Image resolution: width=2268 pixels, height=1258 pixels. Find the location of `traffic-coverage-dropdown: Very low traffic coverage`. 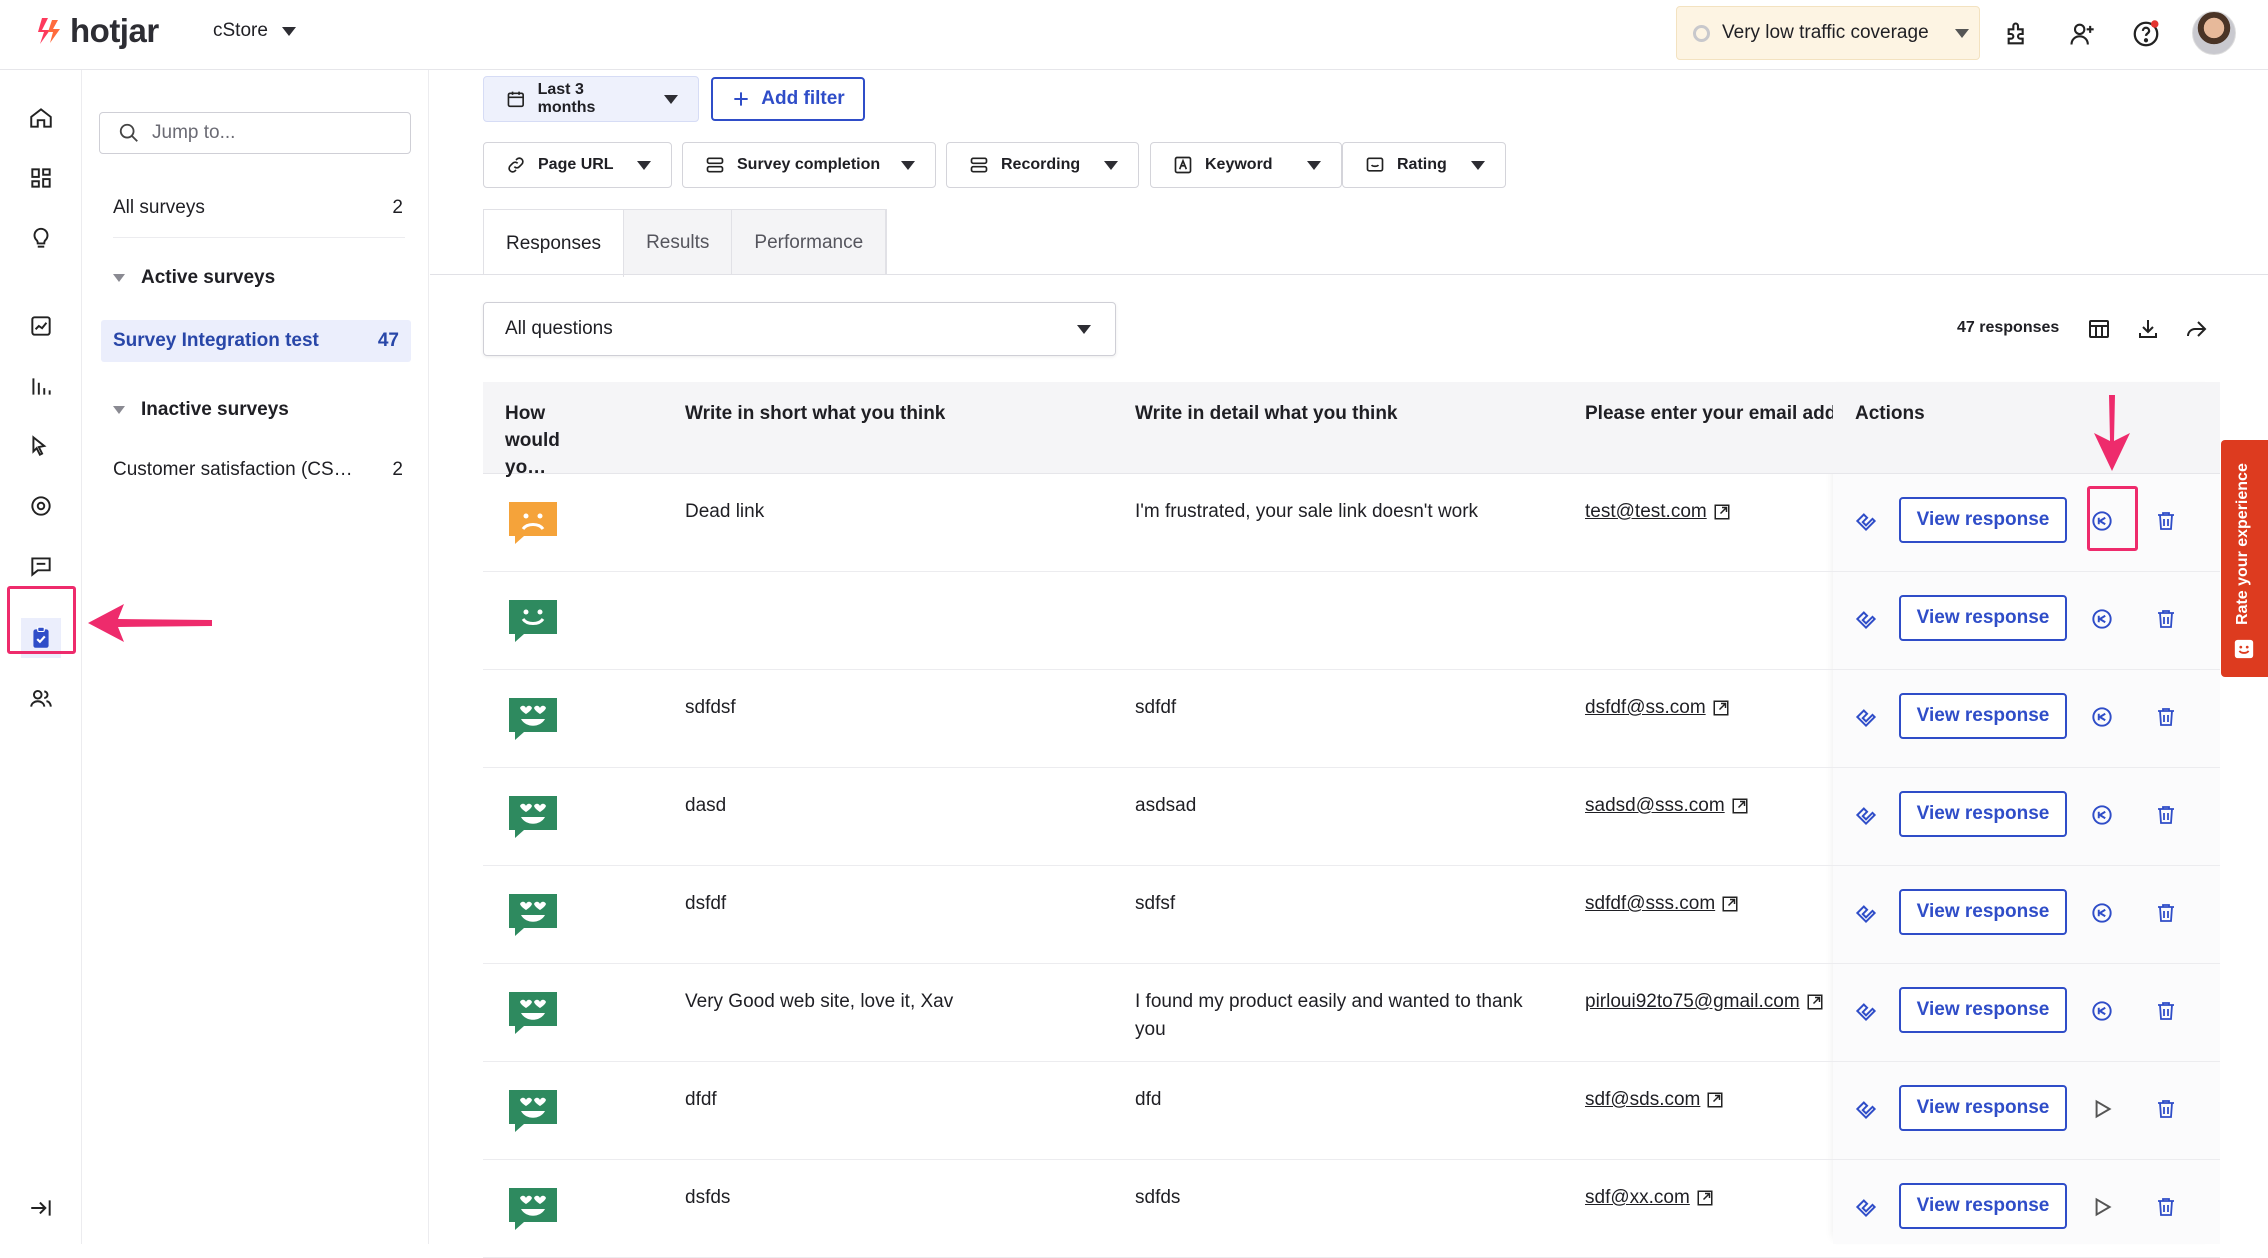

traffic-coverage-dropdown: Very low traffic coverage is located at coordinates (1828, 33).